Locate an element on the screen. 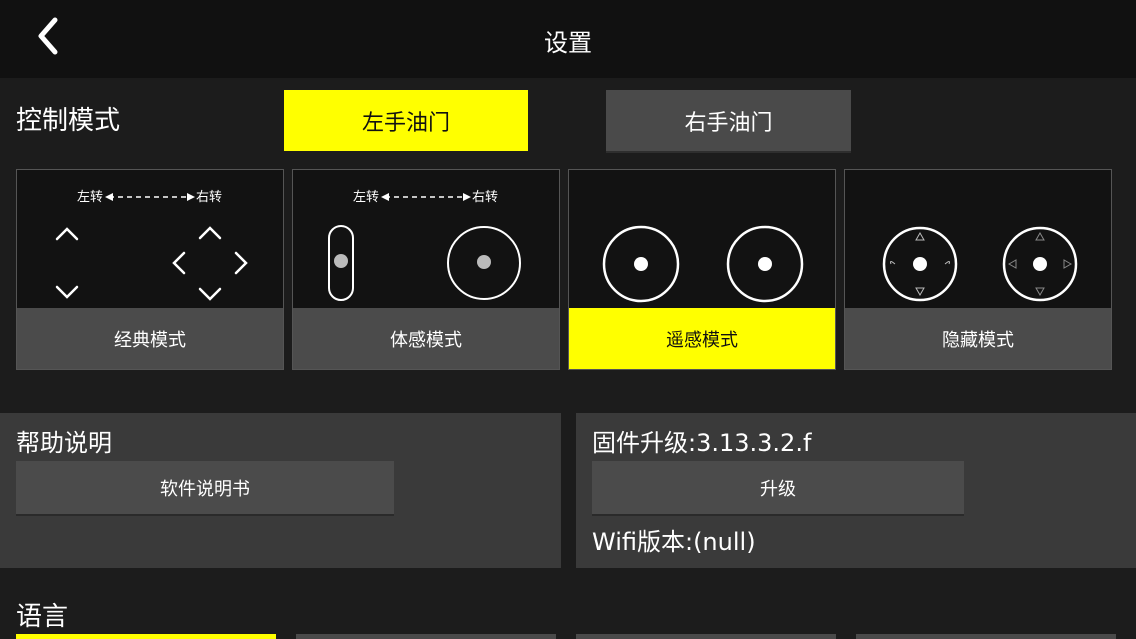 This screenshot has height=639, width=1136. mode-label-hidden: 隐藏模式 is located at coordinates (978, 338).